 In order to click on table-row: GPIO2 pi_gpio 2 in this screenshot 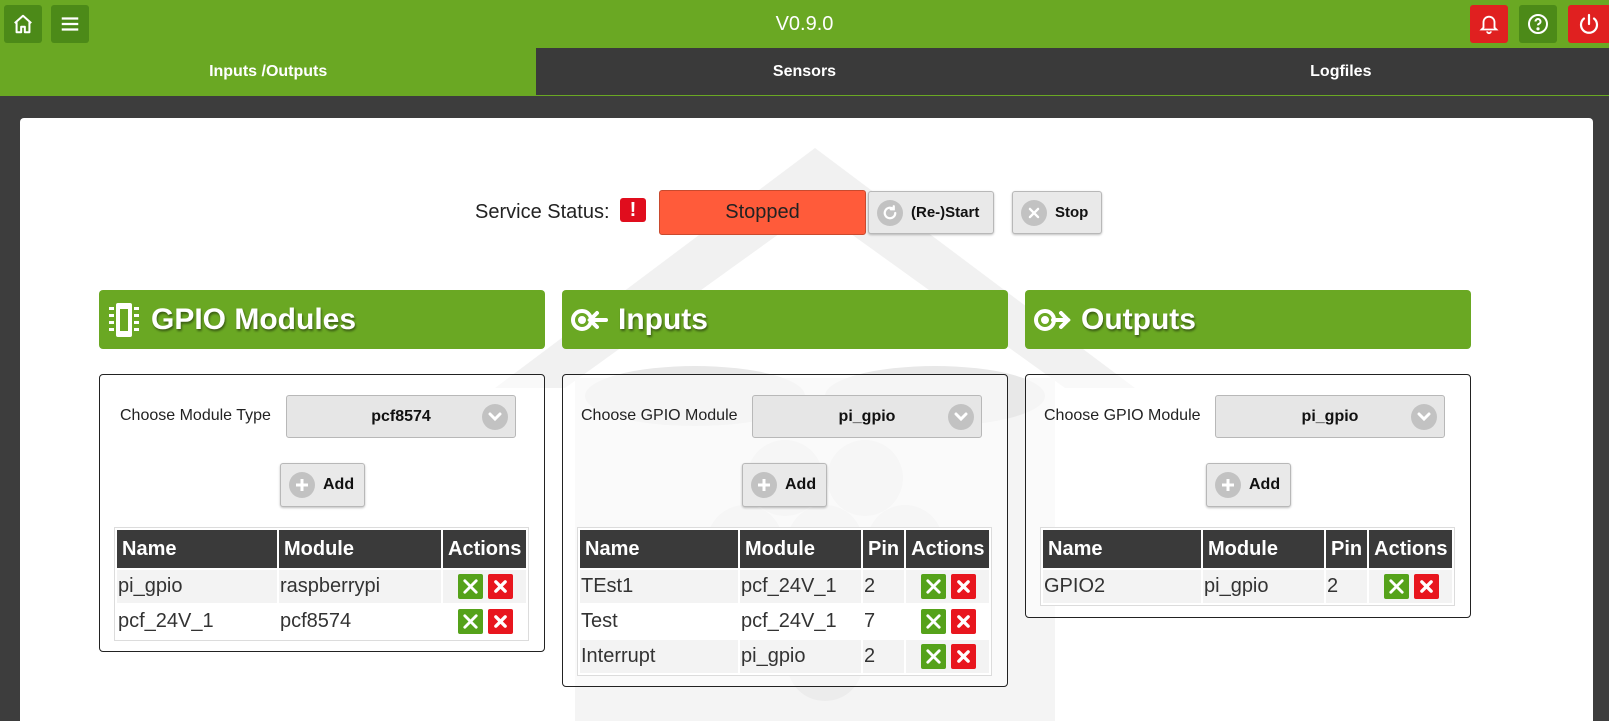, I will do `click(1248, 586)`.